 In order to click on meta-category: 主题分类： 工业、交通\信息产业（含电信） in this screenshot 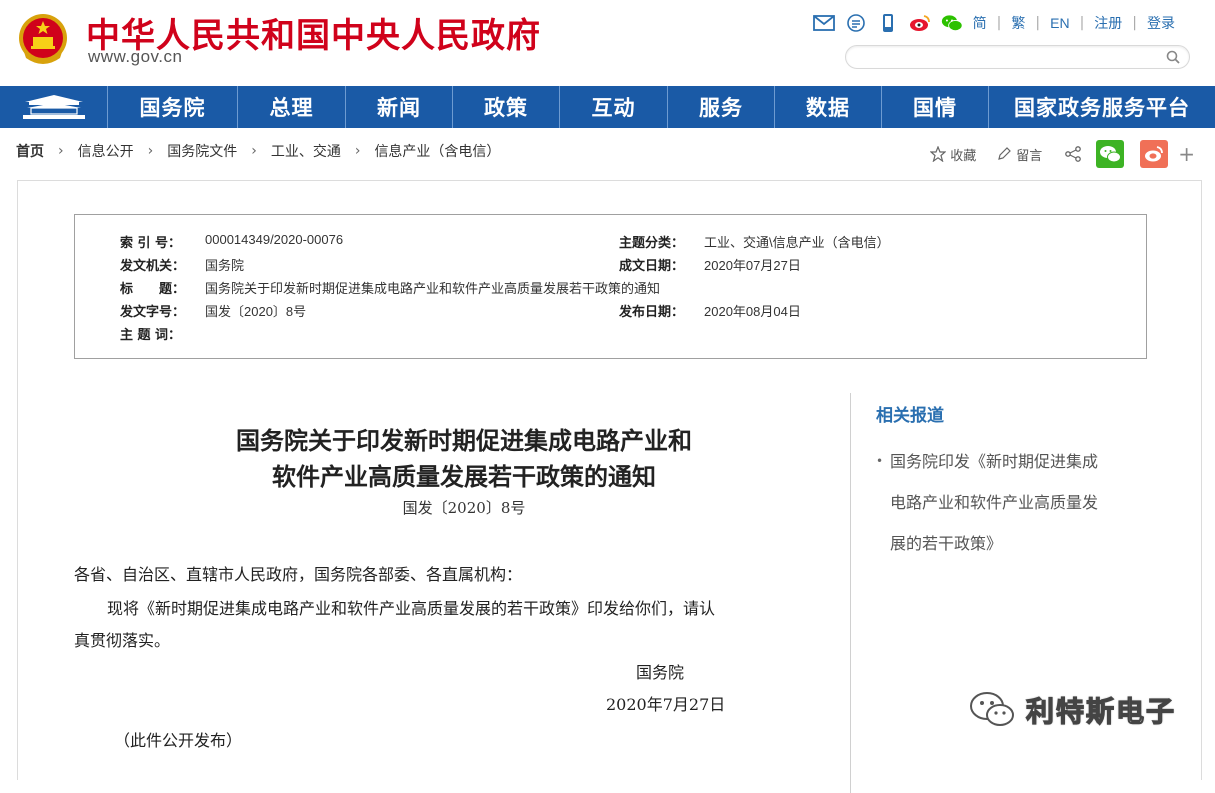, I will do `click(754, 241)`.